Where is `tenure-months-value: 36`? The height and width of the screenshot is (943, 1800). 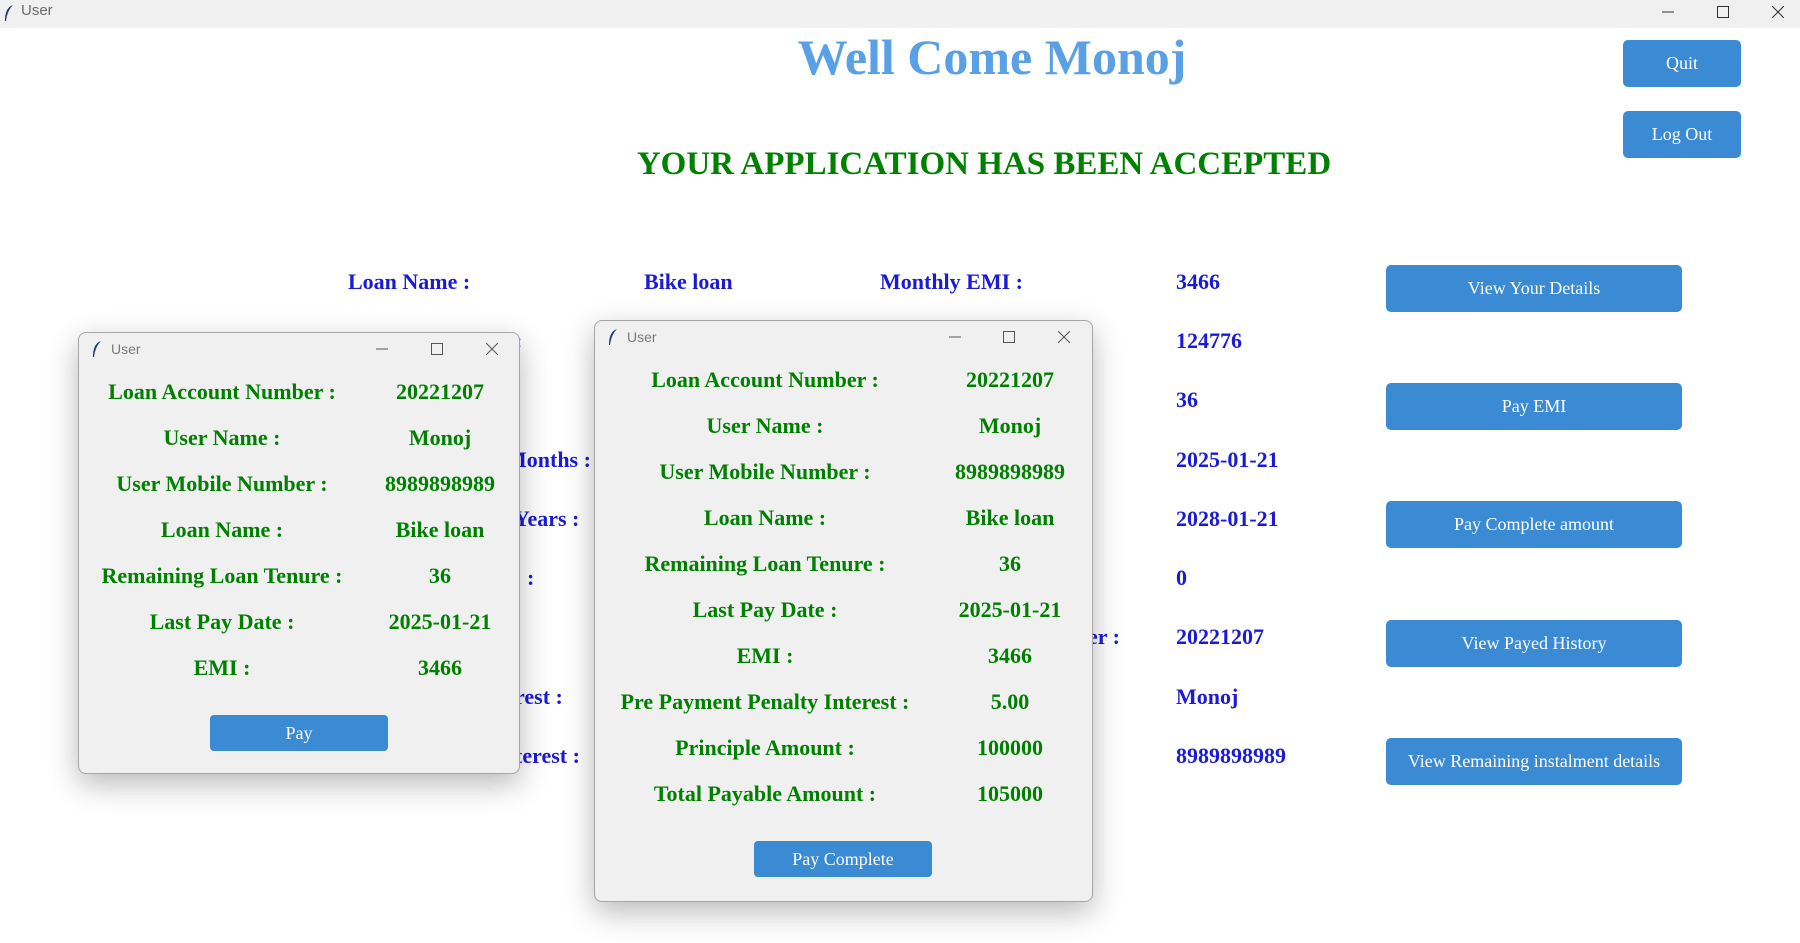 tenure-months-value: 36 is located at coordinates (1187, 399).